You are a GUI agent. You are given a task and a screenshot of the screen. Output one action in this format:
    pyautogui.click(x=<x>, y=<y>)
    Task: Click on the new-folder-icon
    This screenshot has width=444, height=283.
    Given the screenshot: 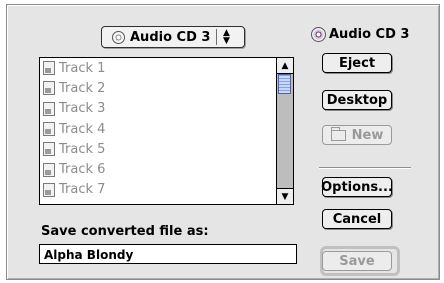 What is the action you would take?
    pyautogui.click(x=338, y=133)
    